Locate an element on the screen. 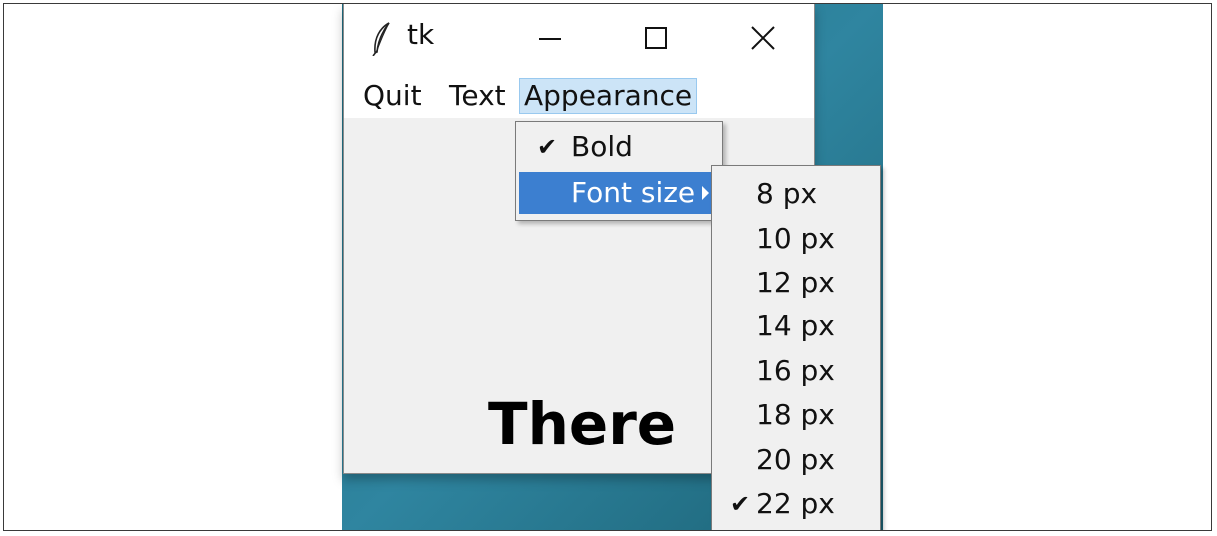 The height and width of the screenshot is (536, 1217). maximize-icon is located at coordinates (656, 38).